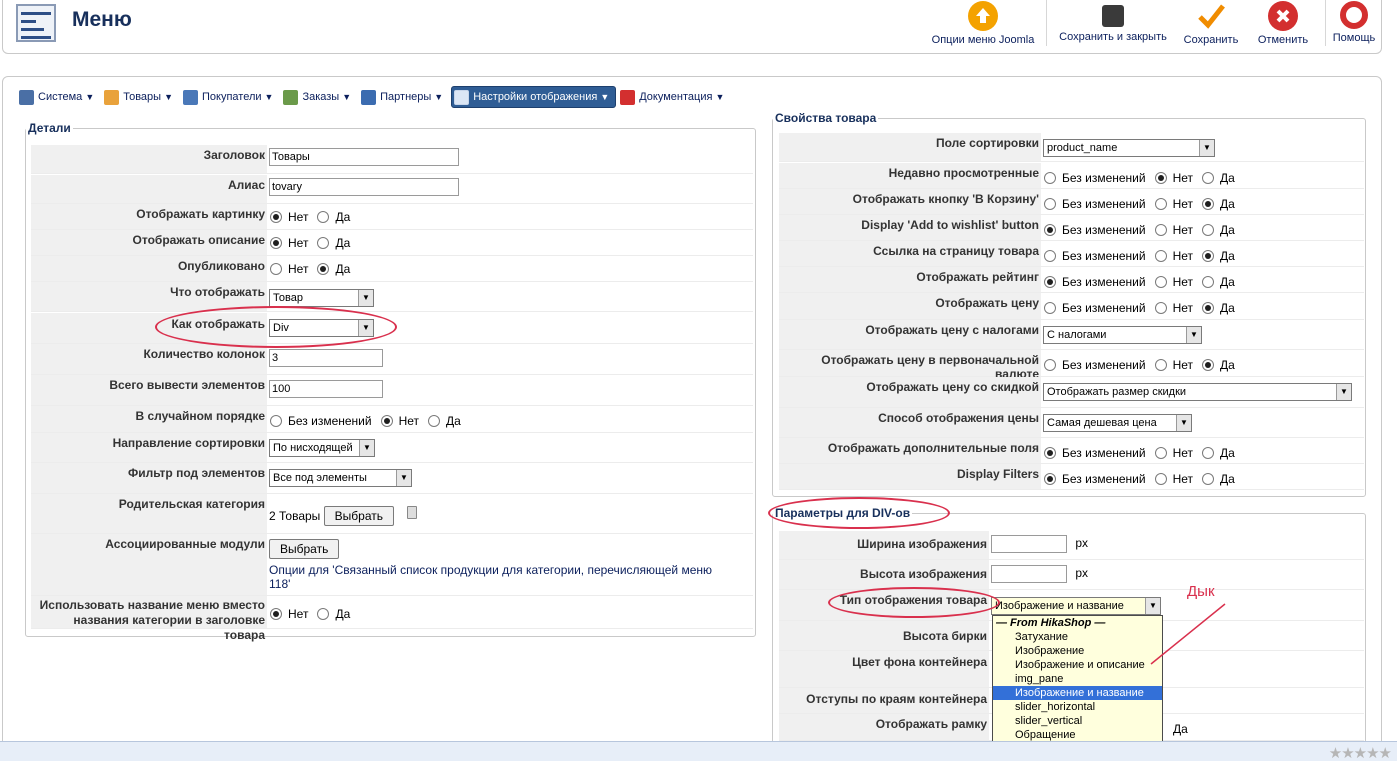 This screenshot has width=1397, height=761. I want to click on filter-select: Все под элементы ▼, so click(340, 478).